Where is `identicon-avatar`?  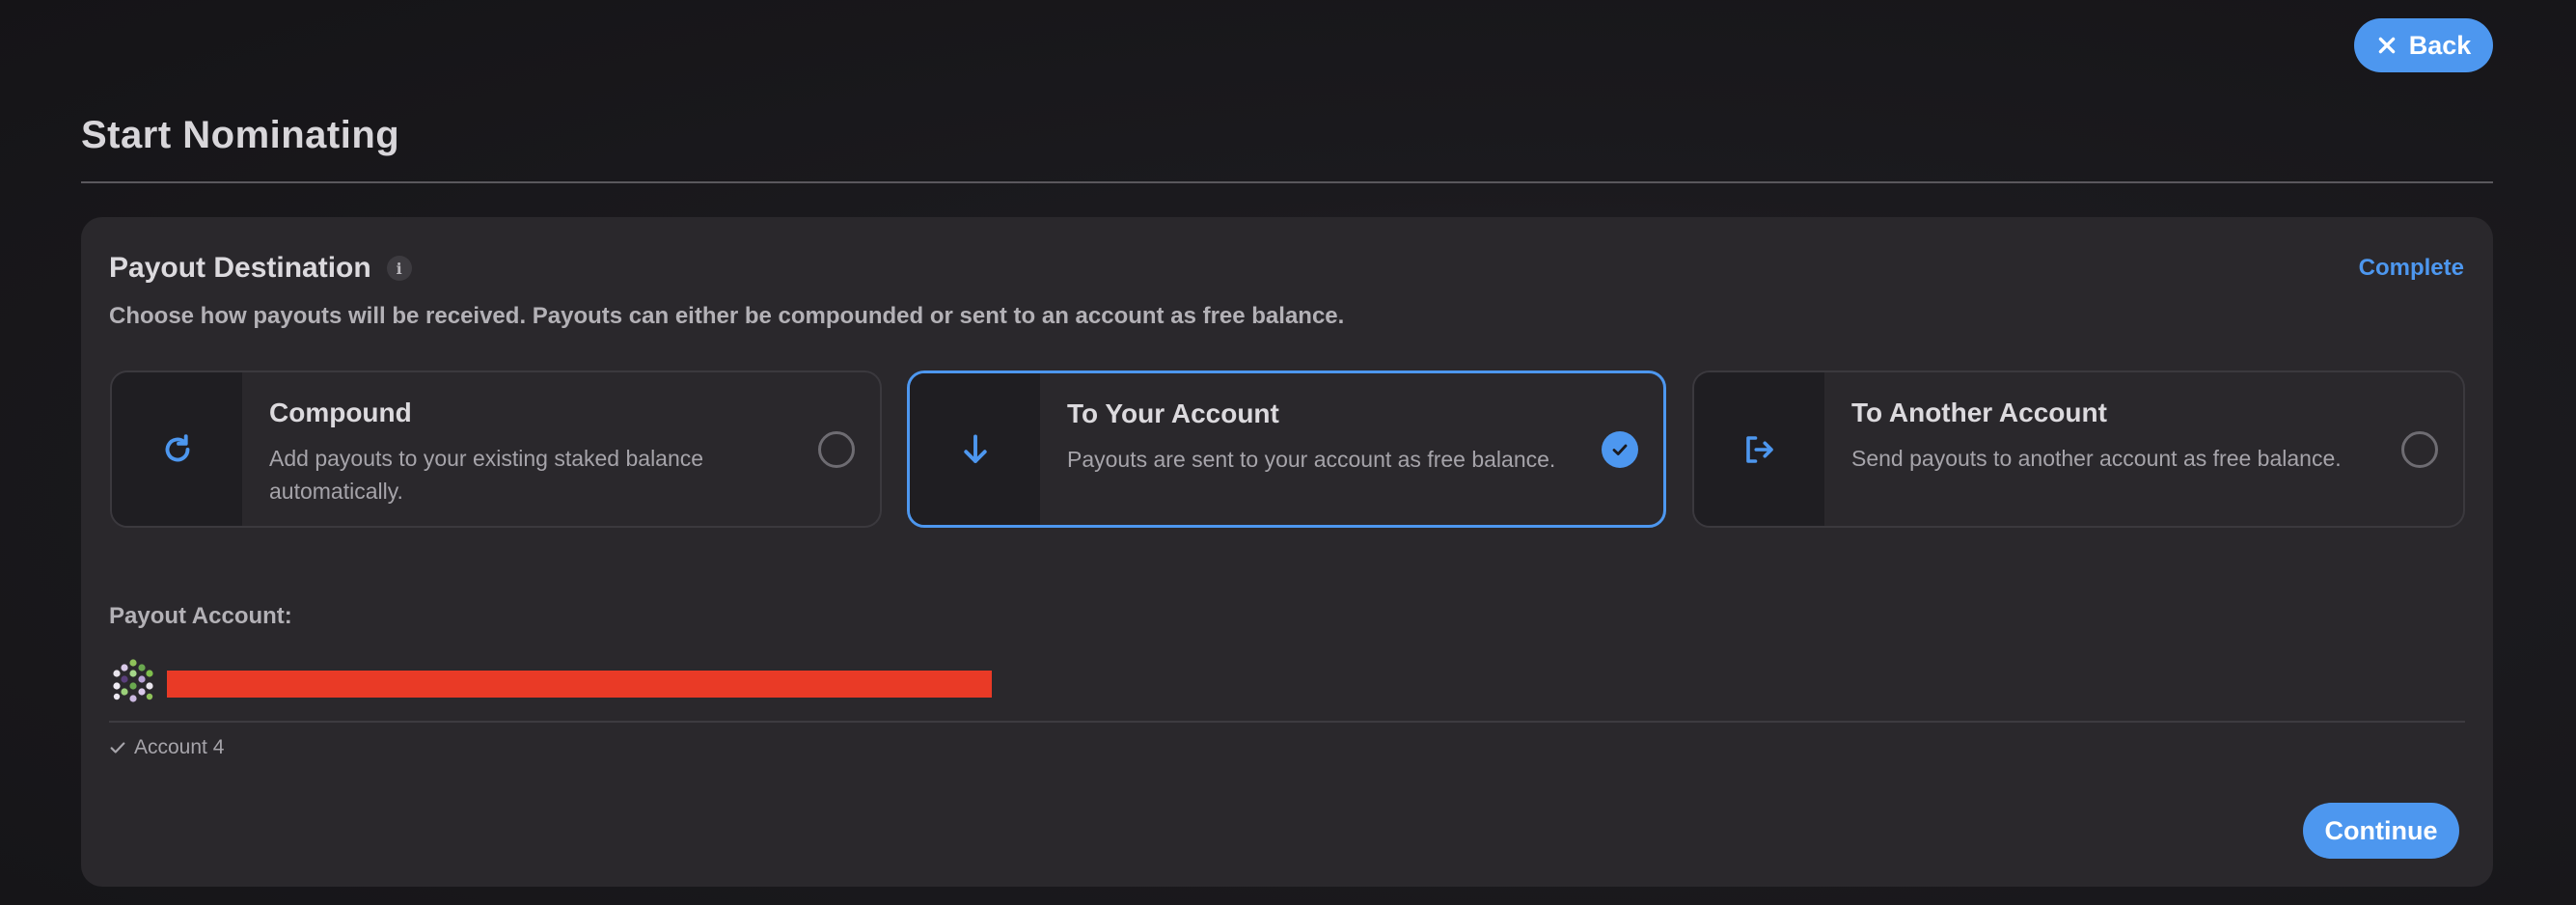
identicon-avatar is located at coordinates (133, 680).